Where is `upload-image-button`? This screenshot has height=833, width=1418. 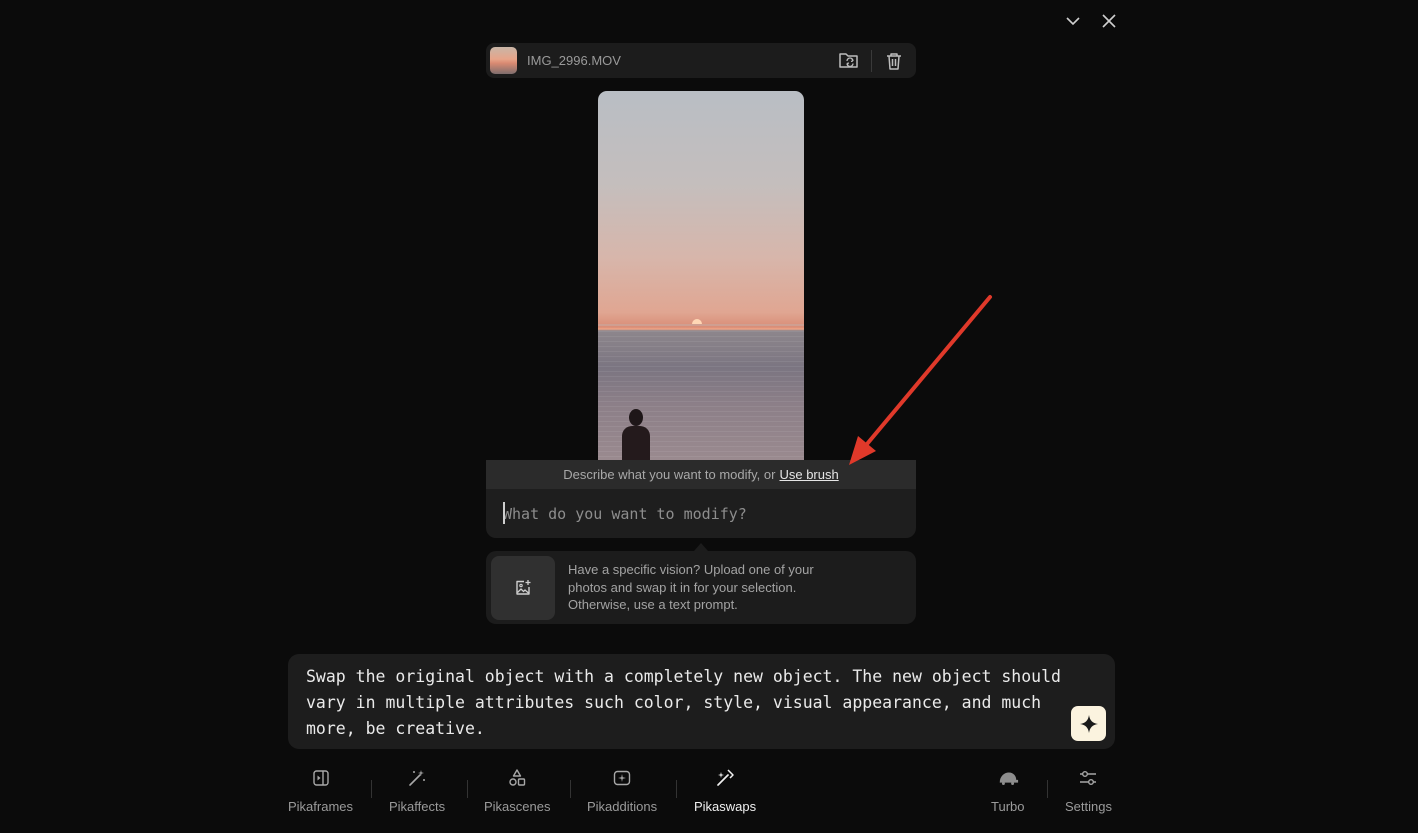
upload-image-button is located at coordinates (523, 587).